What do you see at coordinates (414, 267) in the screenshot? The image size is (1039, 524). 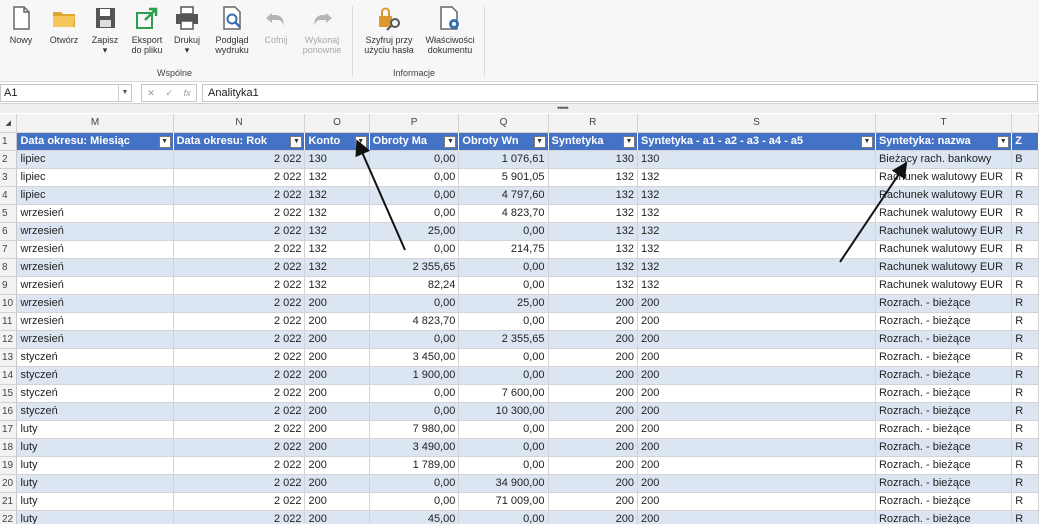 I see `cell-ma: 2 355,65` at bounding box center [414, 267].